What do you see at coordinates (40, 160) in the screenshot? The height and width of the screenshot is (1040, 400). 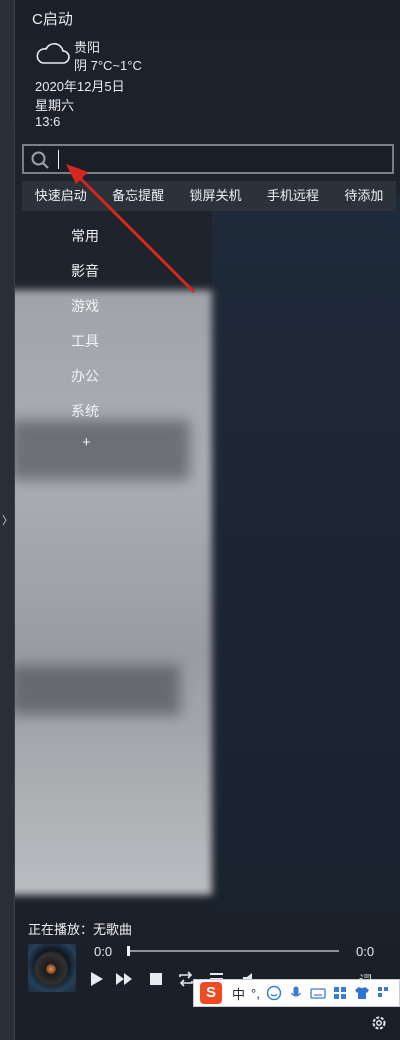 I see `search-icon` at bounding box center [40, 160].